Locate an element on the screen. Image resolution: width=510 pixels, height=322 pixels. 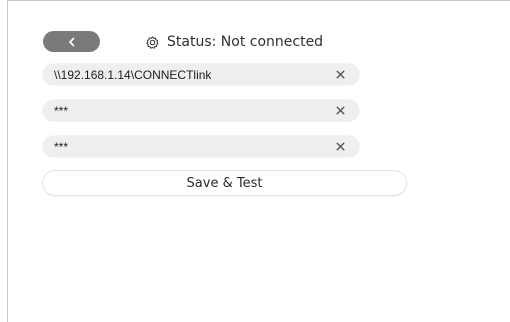
back-button is located at coordinates (71, 41).